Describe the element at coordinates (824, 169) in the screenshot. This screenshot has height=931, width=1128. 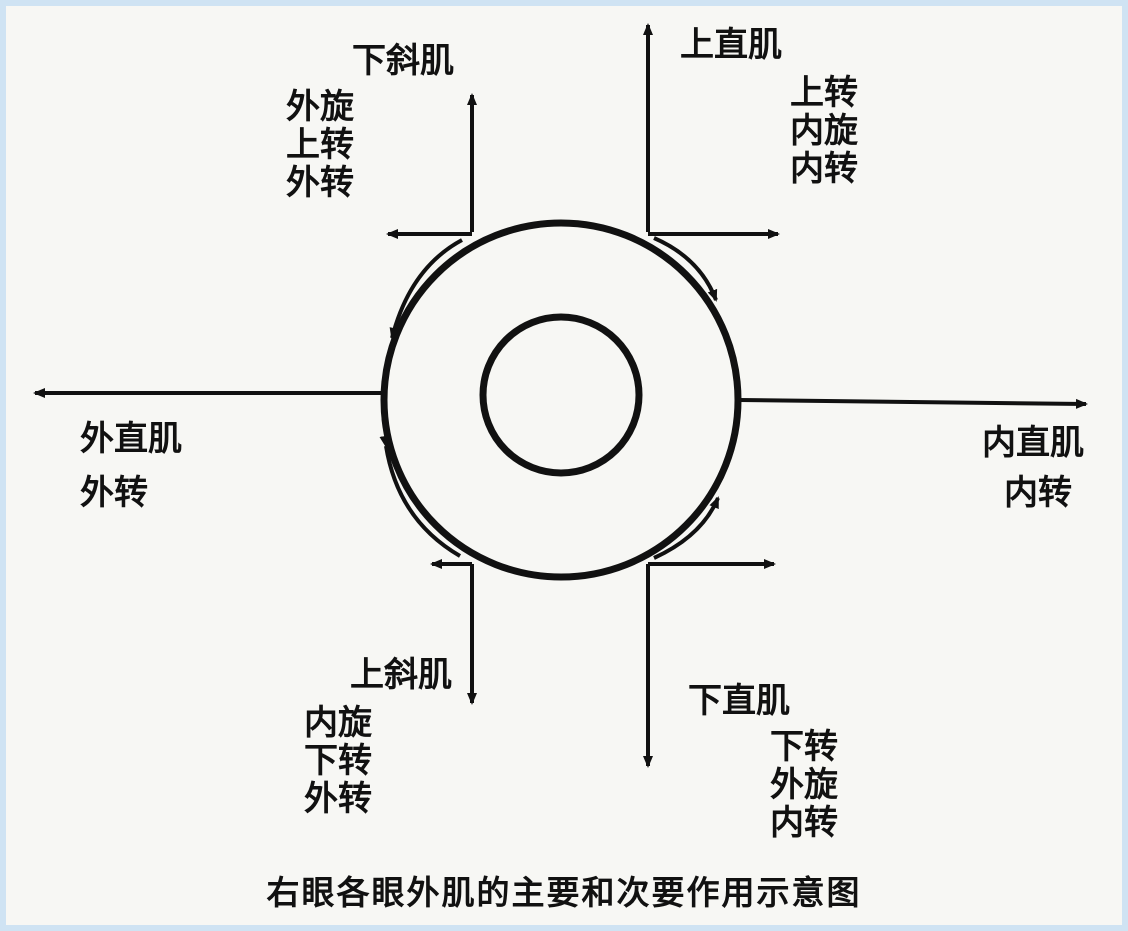
I see `superior-rectus-action-3: 内转` at that location.